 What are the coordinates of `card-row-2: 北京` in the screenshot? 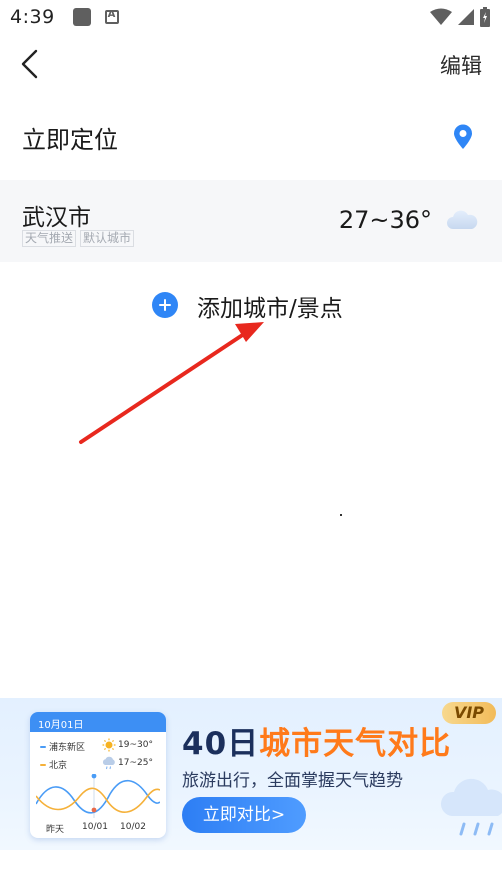 It's located at (53, 764).